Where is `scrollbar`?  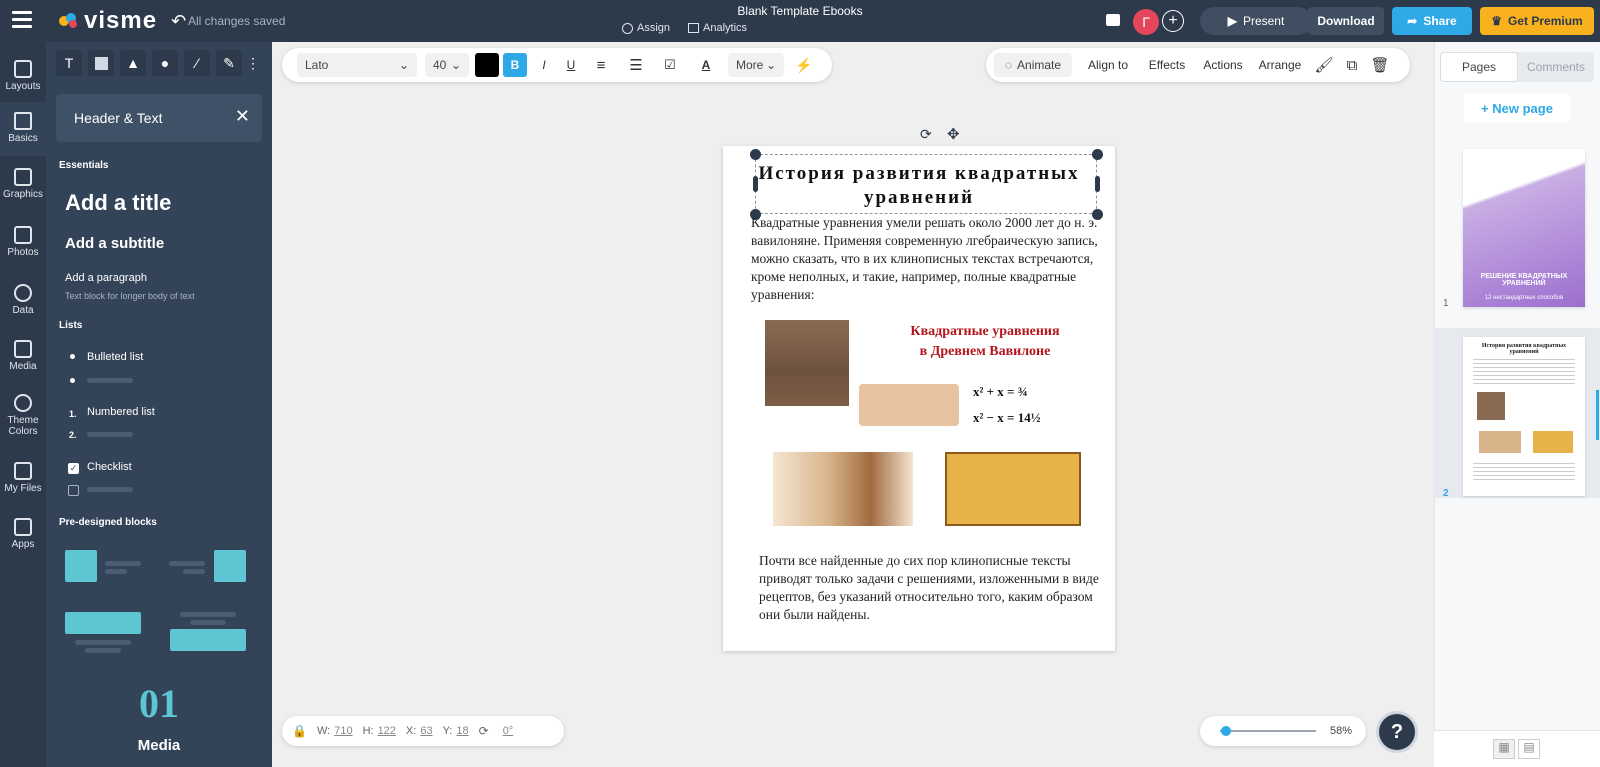
scrollbar is located at coordinates (1597, 415).